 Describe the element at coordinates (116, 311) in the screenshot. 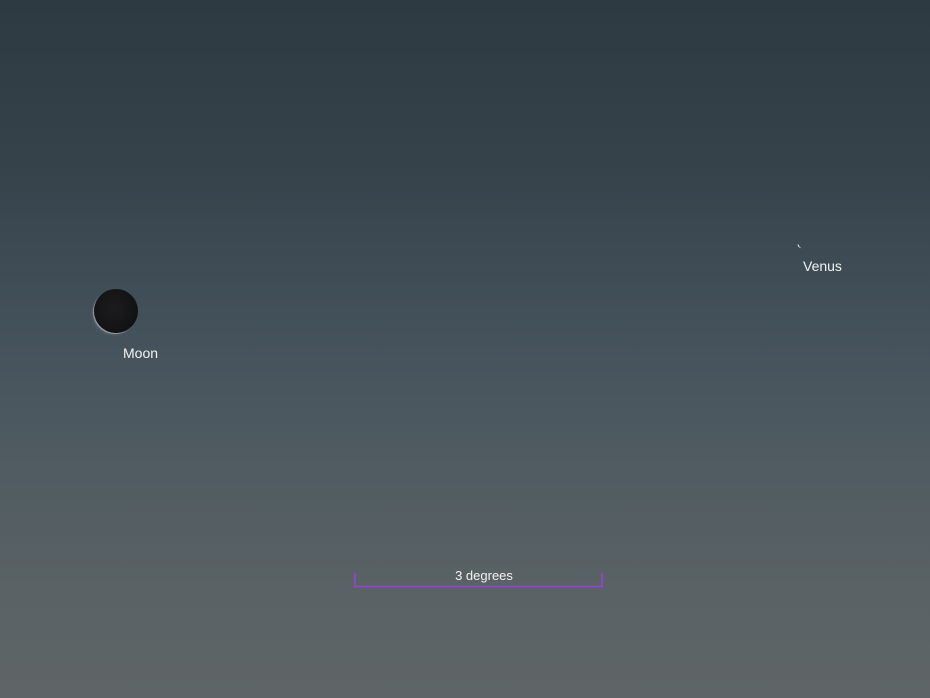

I see `moon-body` at that location.